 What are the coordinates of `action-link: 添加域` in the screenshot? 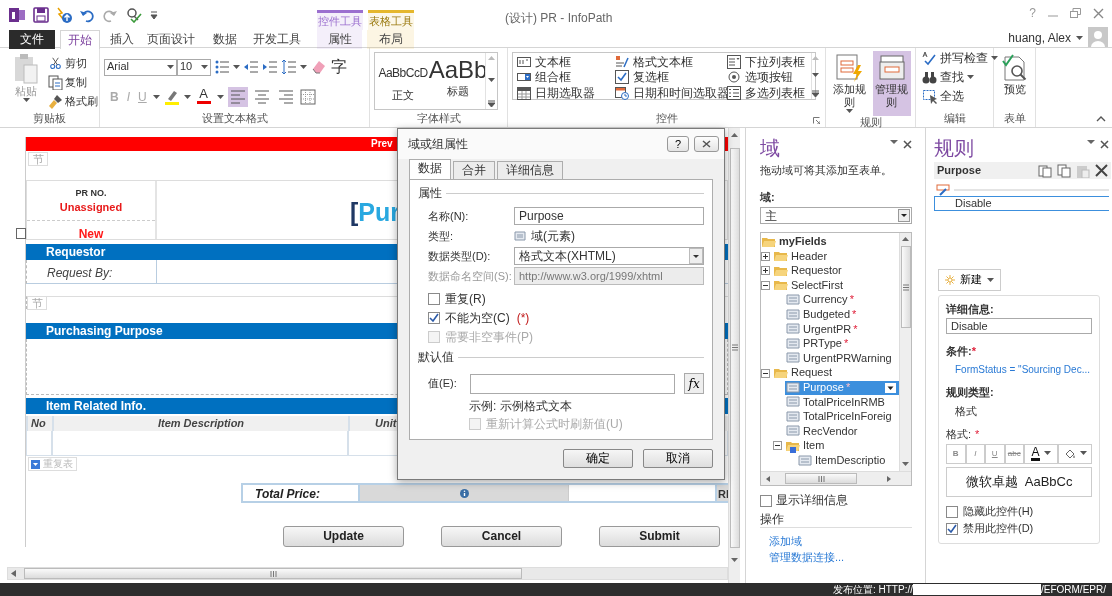 It's located at (840, 542).